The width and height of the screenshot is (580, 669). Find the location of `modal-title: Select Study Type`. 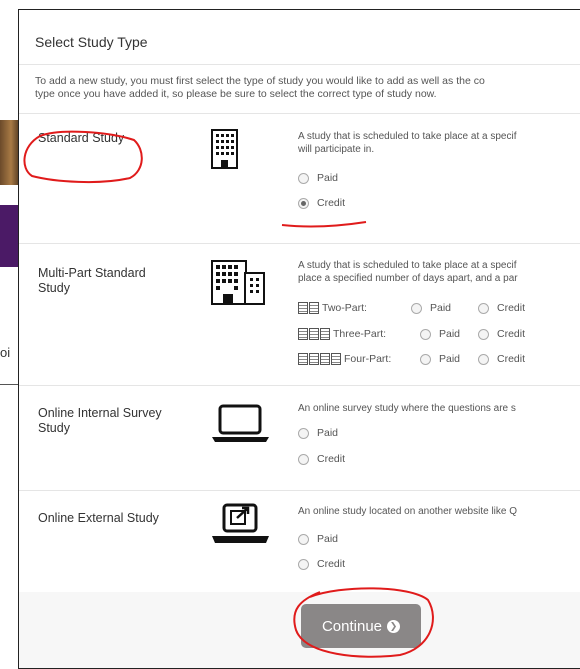

modal-title: Select Study Type is located at coordinates (299, 37).